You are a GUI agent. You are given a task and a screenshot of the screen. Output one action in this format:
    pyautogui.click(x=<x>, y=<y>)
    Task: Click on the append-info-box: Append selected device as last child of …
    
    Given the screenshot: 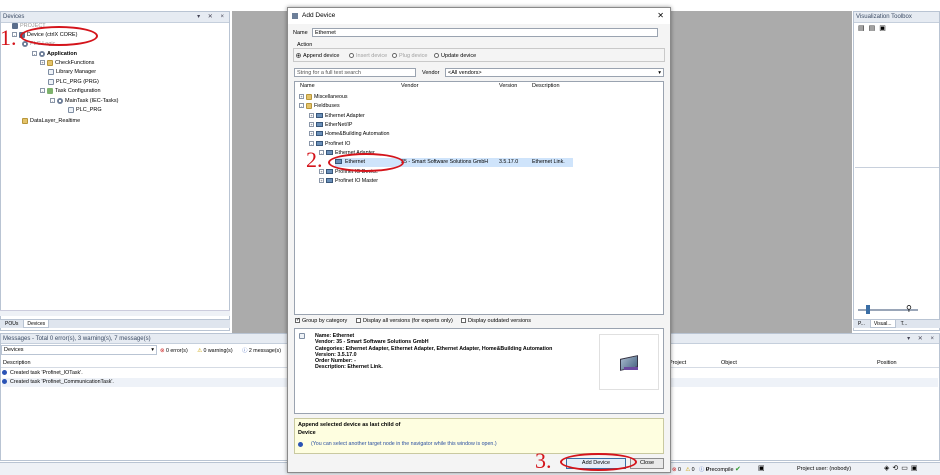 What is the action you would take?
    pyautogui.click(x=479, y=436)
    